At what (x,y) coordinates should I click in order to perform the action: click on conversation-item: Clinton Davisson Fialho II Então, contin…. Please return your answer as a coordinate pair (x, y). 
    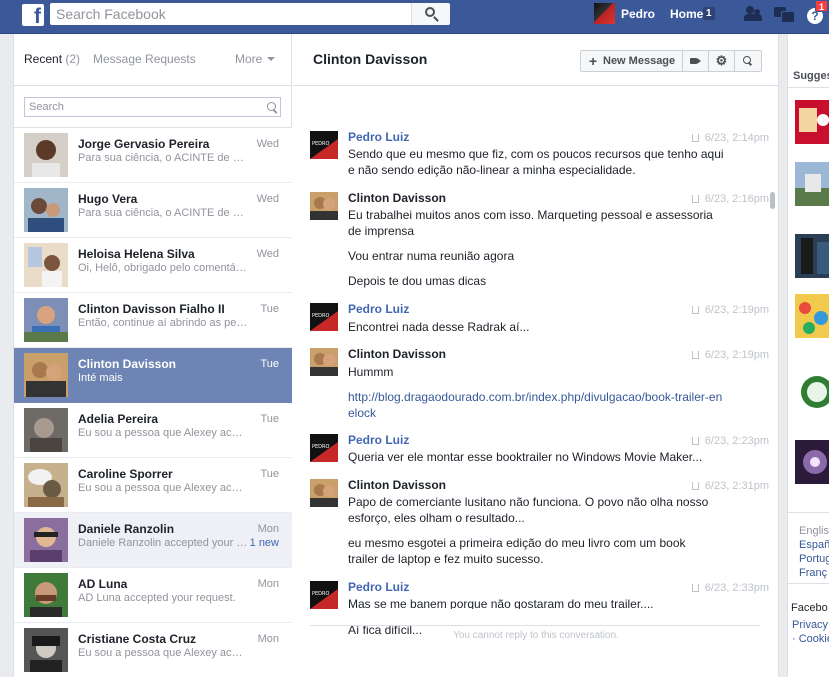
    Looking at the image, I should click on (153, 320).